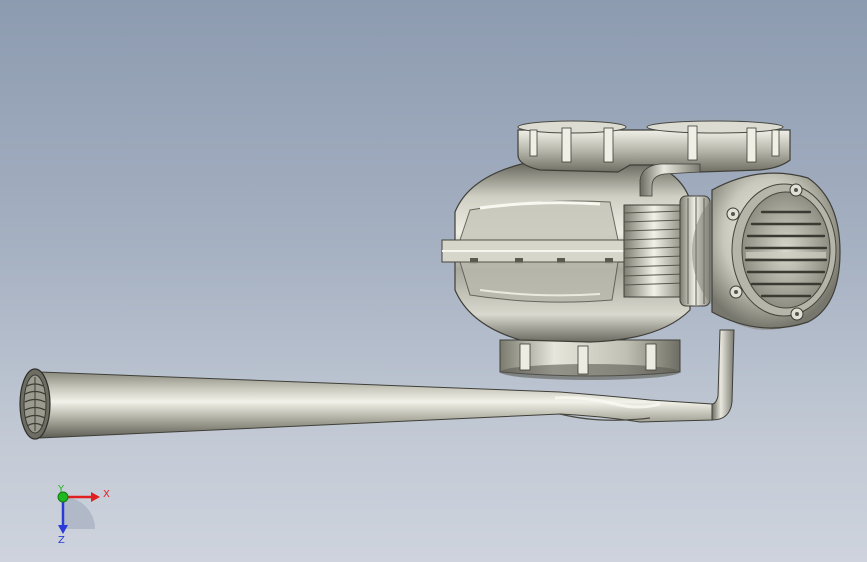  I want to click on triad-plane, so click(79, 513).